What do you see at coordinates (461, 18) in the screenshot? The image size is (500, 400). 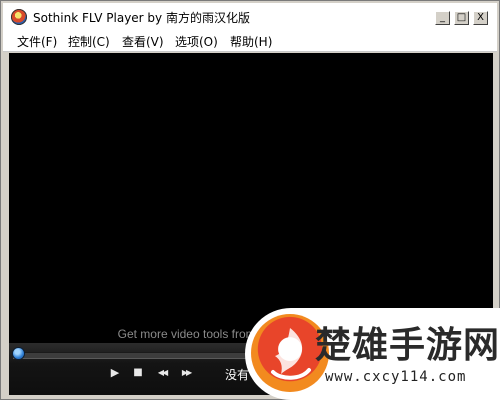 I see `maximize-button: □` at bounding box center [461, 18].